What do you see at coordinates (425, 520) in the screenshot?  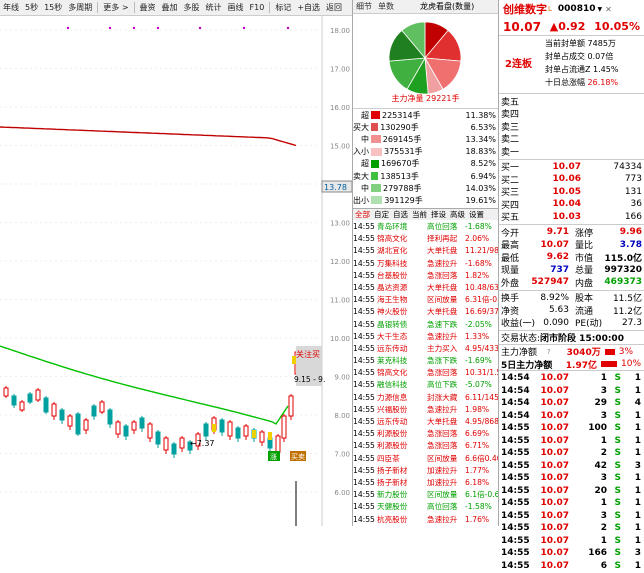 I see `alert-row: 14:55杭亮股份急速拉升1.76%` at bounding box center [425, 520].